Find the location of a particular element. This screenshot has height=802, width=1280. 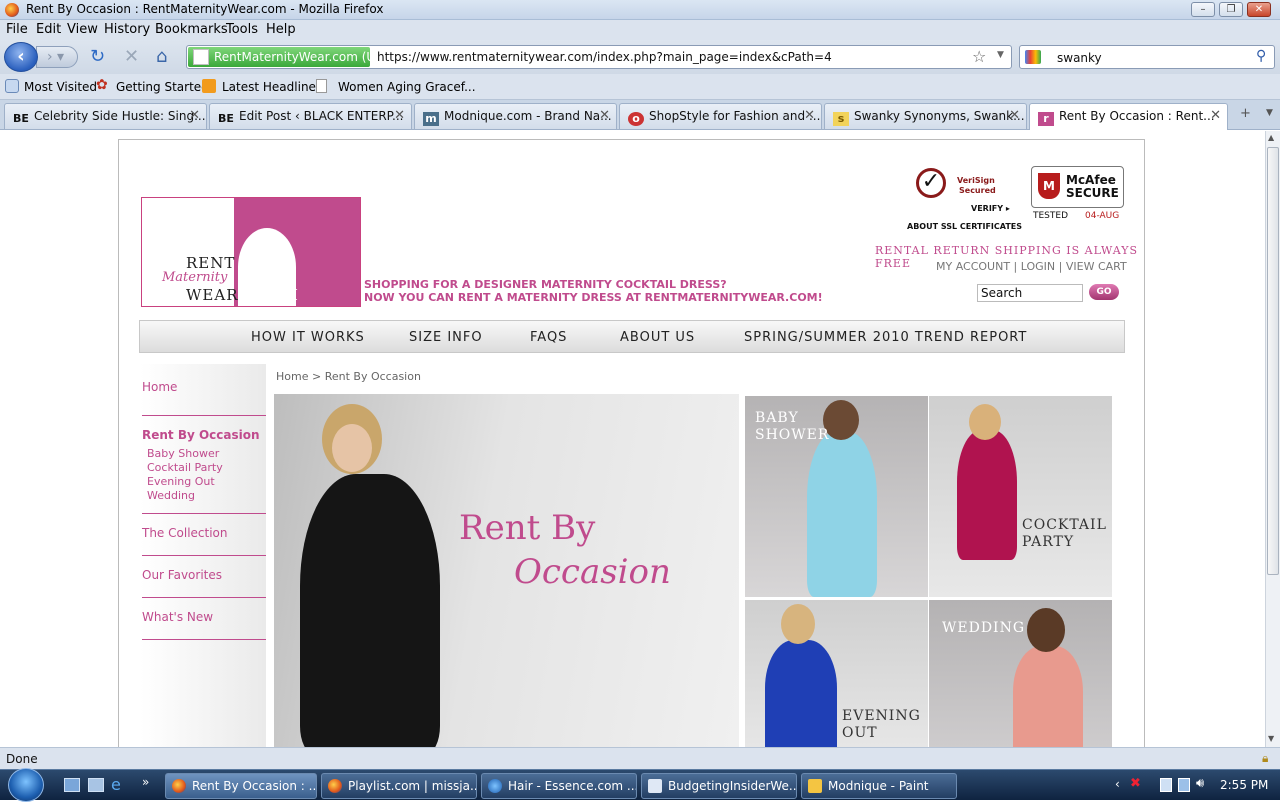

rentmaternity-icon: r is located at coordinates (1046, 119).